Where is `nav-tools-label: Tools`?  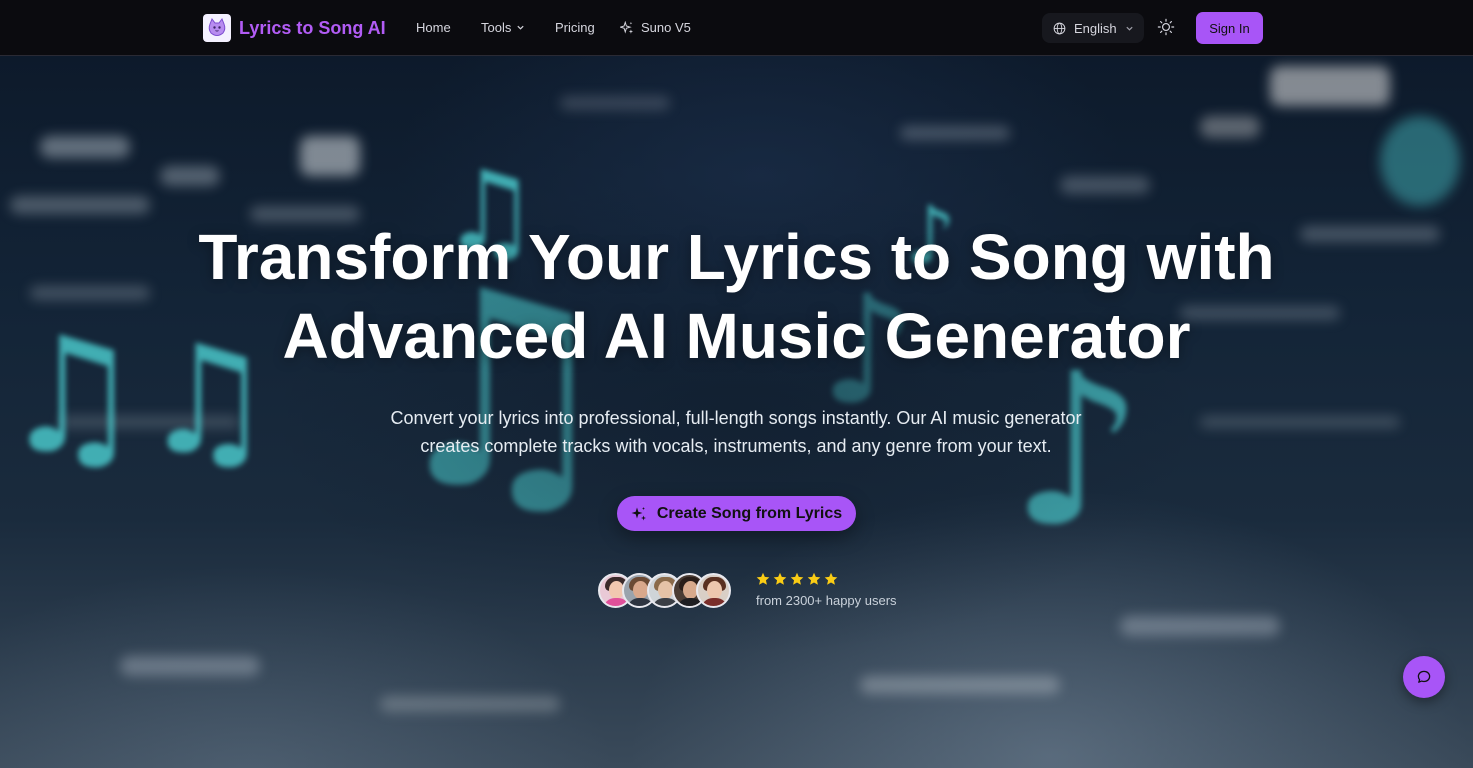
nav-tools-label: Tools is located at coordinates (496, 27).